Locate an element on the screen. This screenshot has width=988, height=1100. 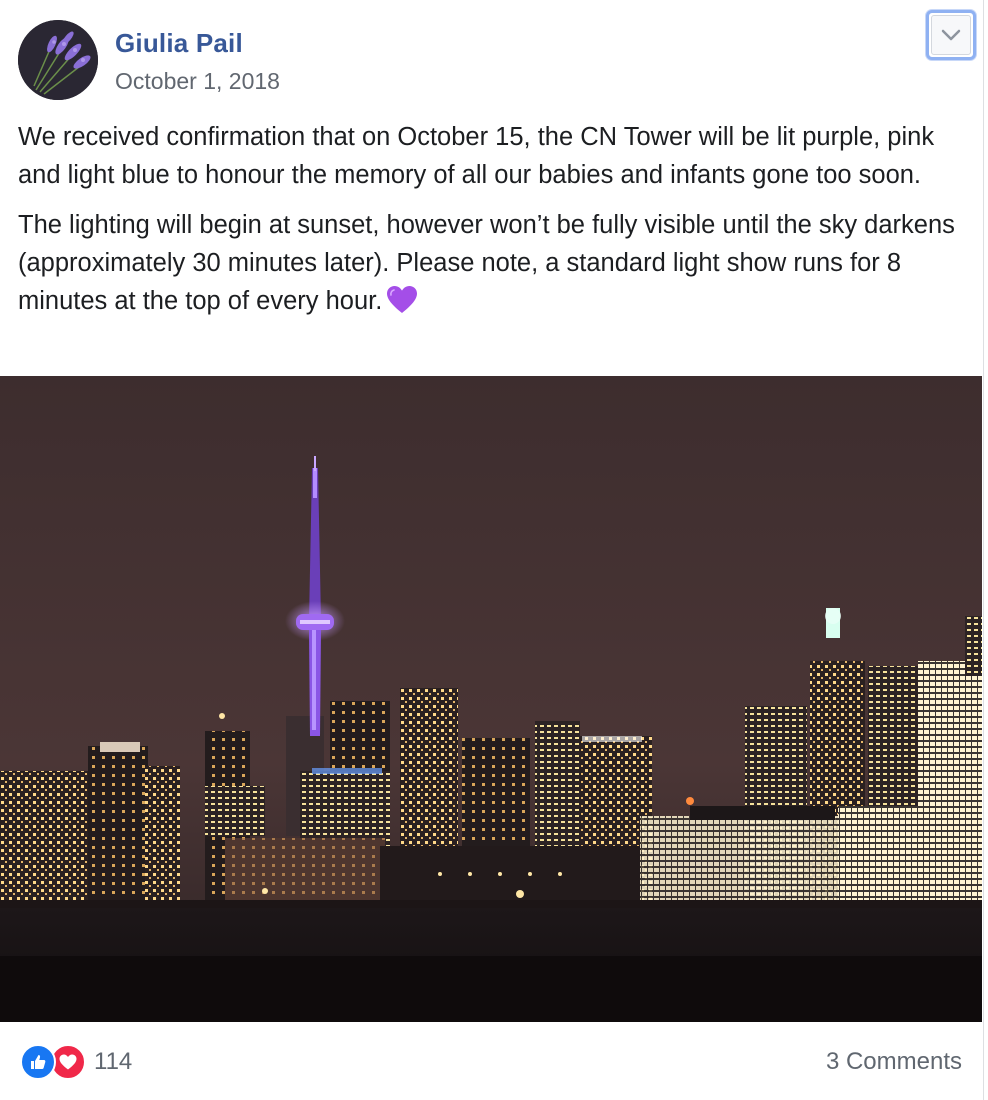
reactions-summary: 114 is located at coordinates (76, 1062).